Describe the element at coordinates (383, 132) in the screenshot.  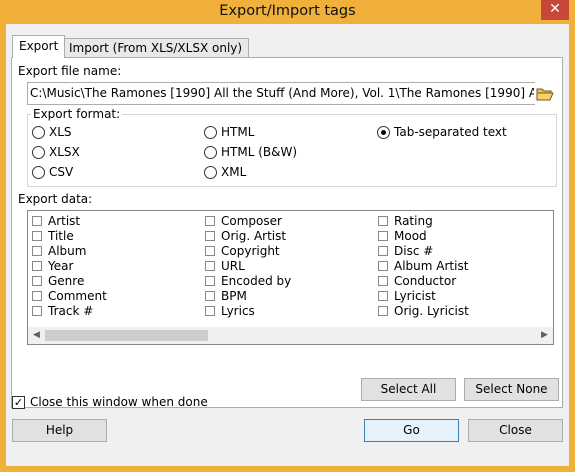
I see `radio-button-selected` at that location.